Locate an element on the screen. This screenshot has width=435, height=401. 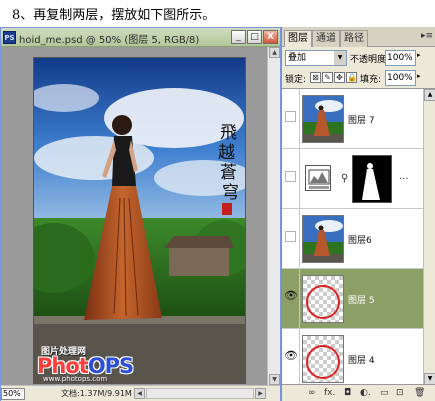
levels-adjustment-icon is located at coordinates (318, 178).